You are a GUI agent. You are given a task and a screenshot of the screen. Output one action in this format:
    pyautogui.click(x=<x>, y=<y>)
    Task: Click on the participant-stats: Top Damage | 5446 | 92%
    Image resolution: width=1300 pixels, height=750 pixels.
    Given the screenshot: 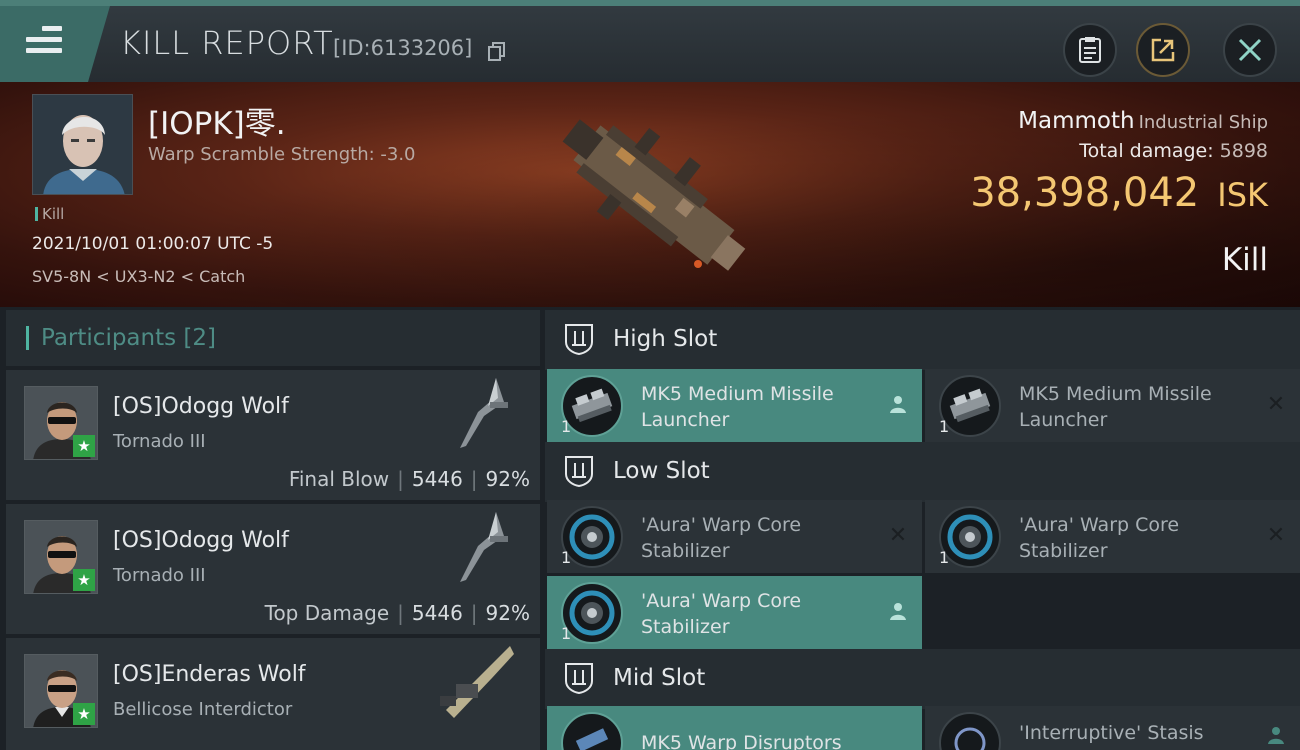 What is the action you would take?
    pyautogui.click(x=397, y=613)
    